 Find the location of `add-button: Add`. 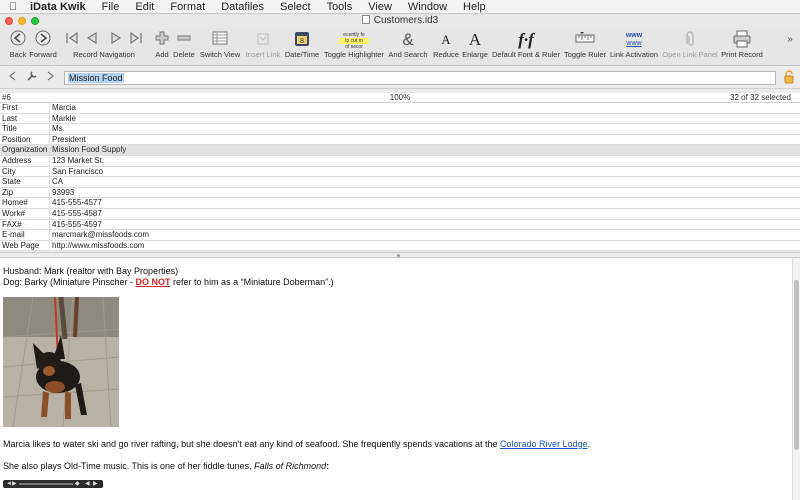

add-button: Add is located at coordinates (162, 44).